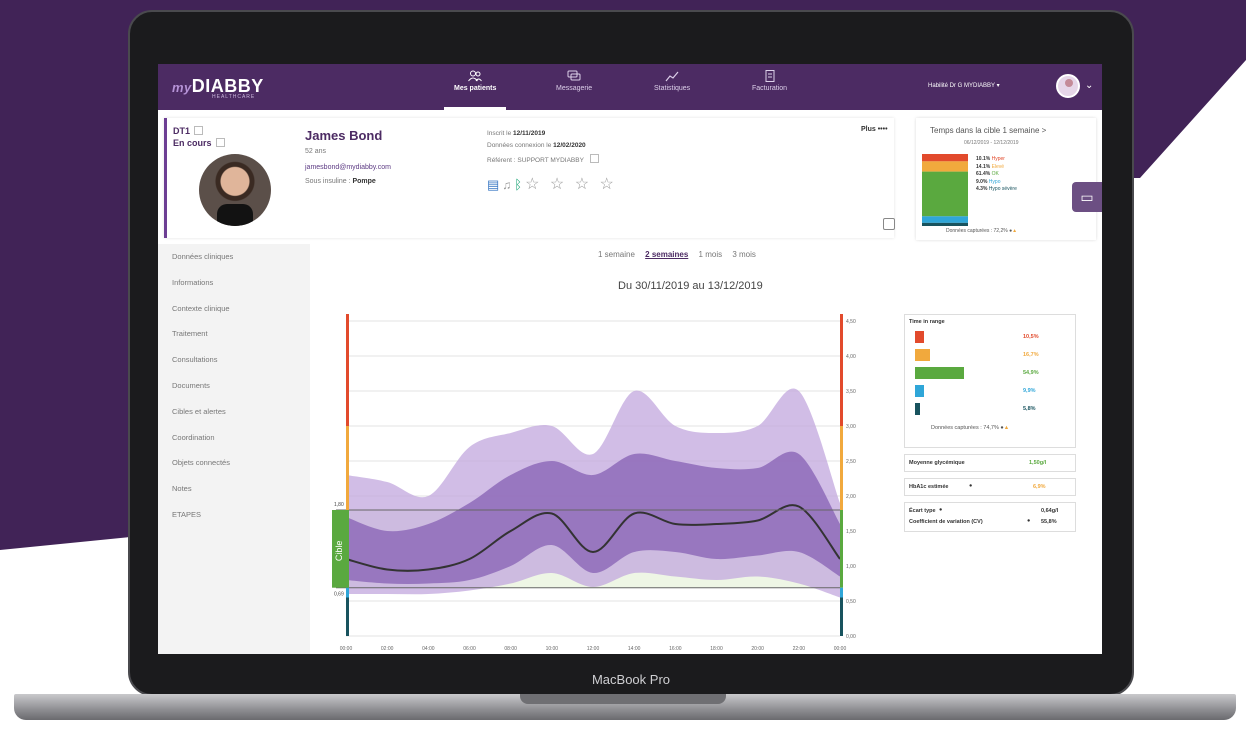 This screenshot has height=731, width=1246. I want to click on sidebar-item-consultations: Consultations, so click(234, 360).